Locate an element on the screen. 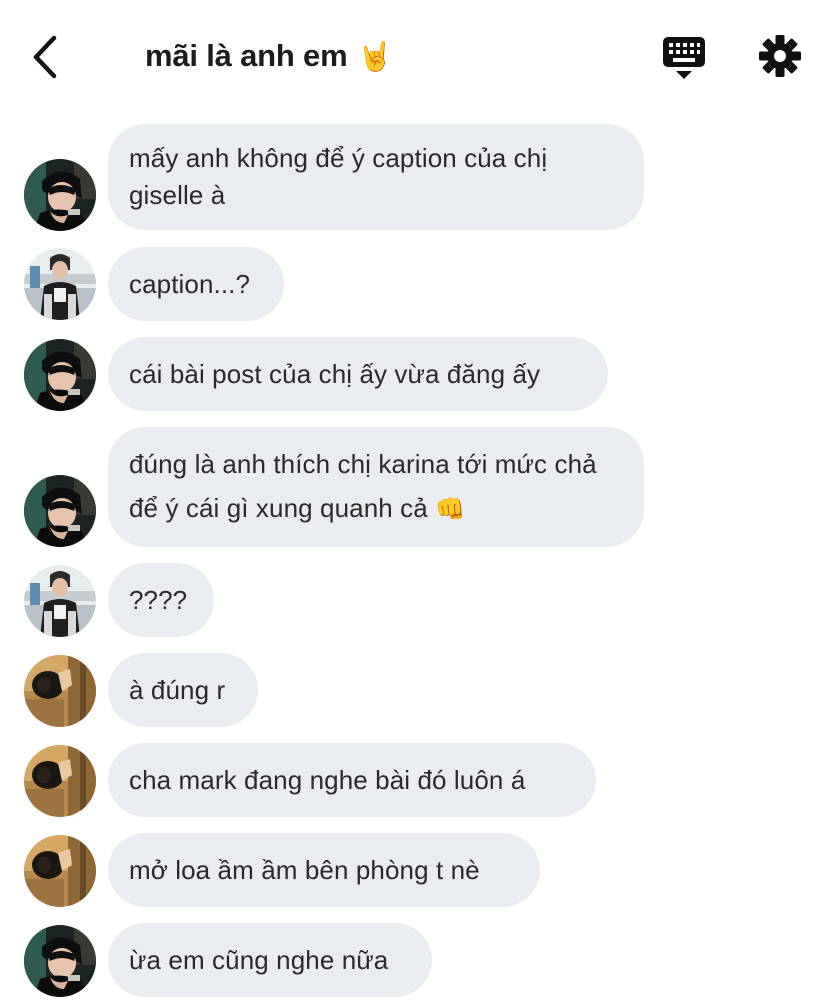  fist-emoji: 👊 is located at coordinates (450, 509).